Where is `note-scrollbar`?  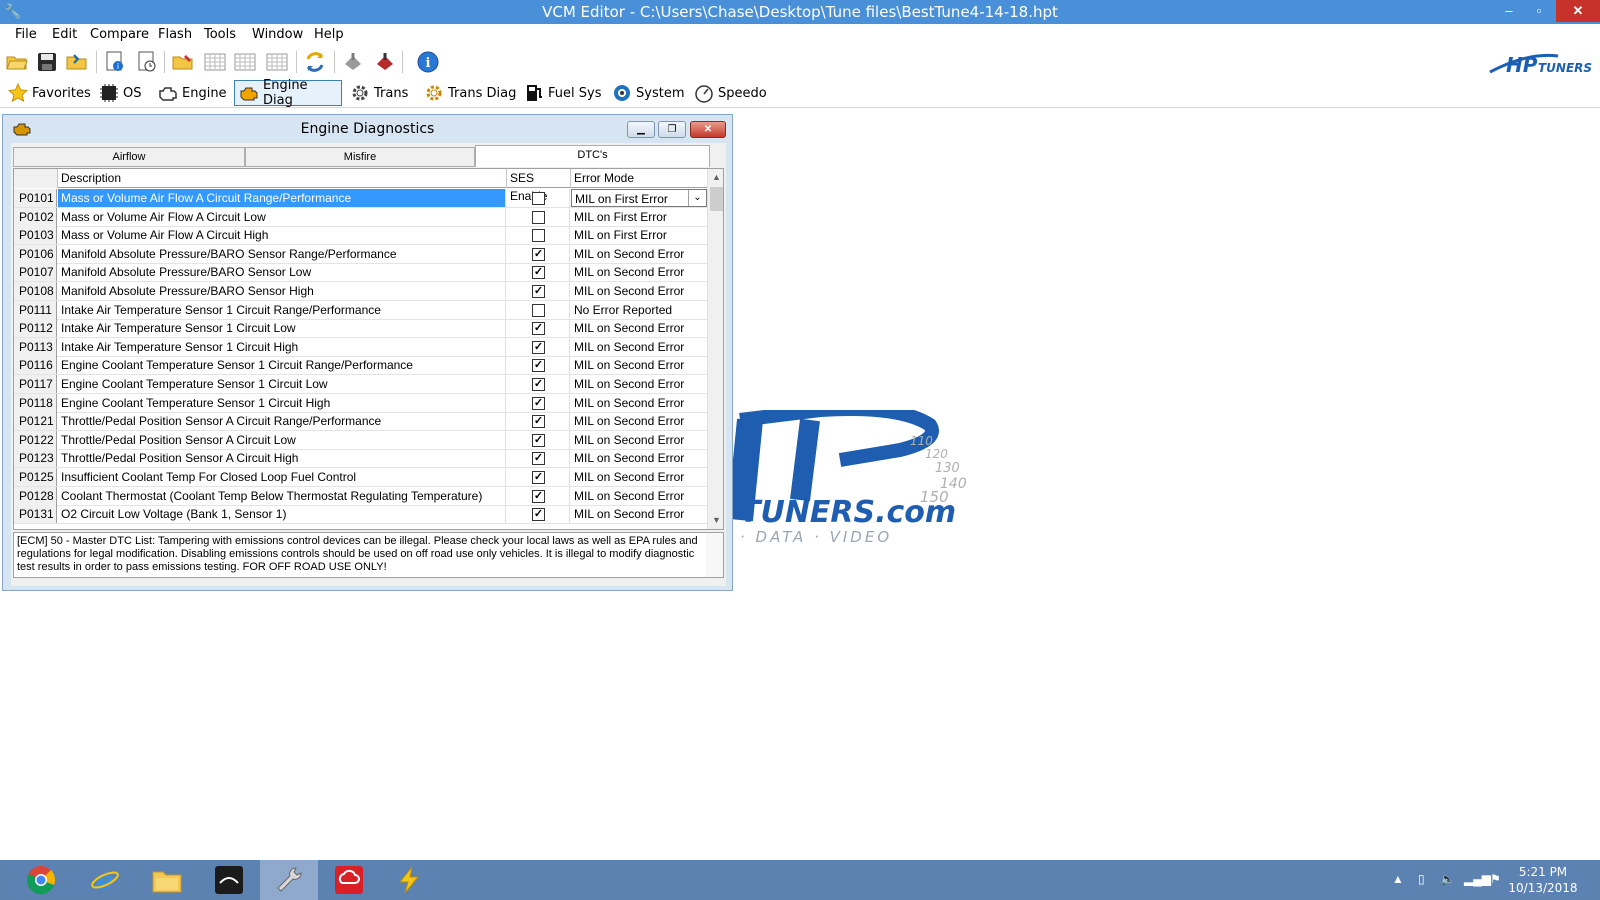 note-scrollbar is located at coordinates (714, 555).